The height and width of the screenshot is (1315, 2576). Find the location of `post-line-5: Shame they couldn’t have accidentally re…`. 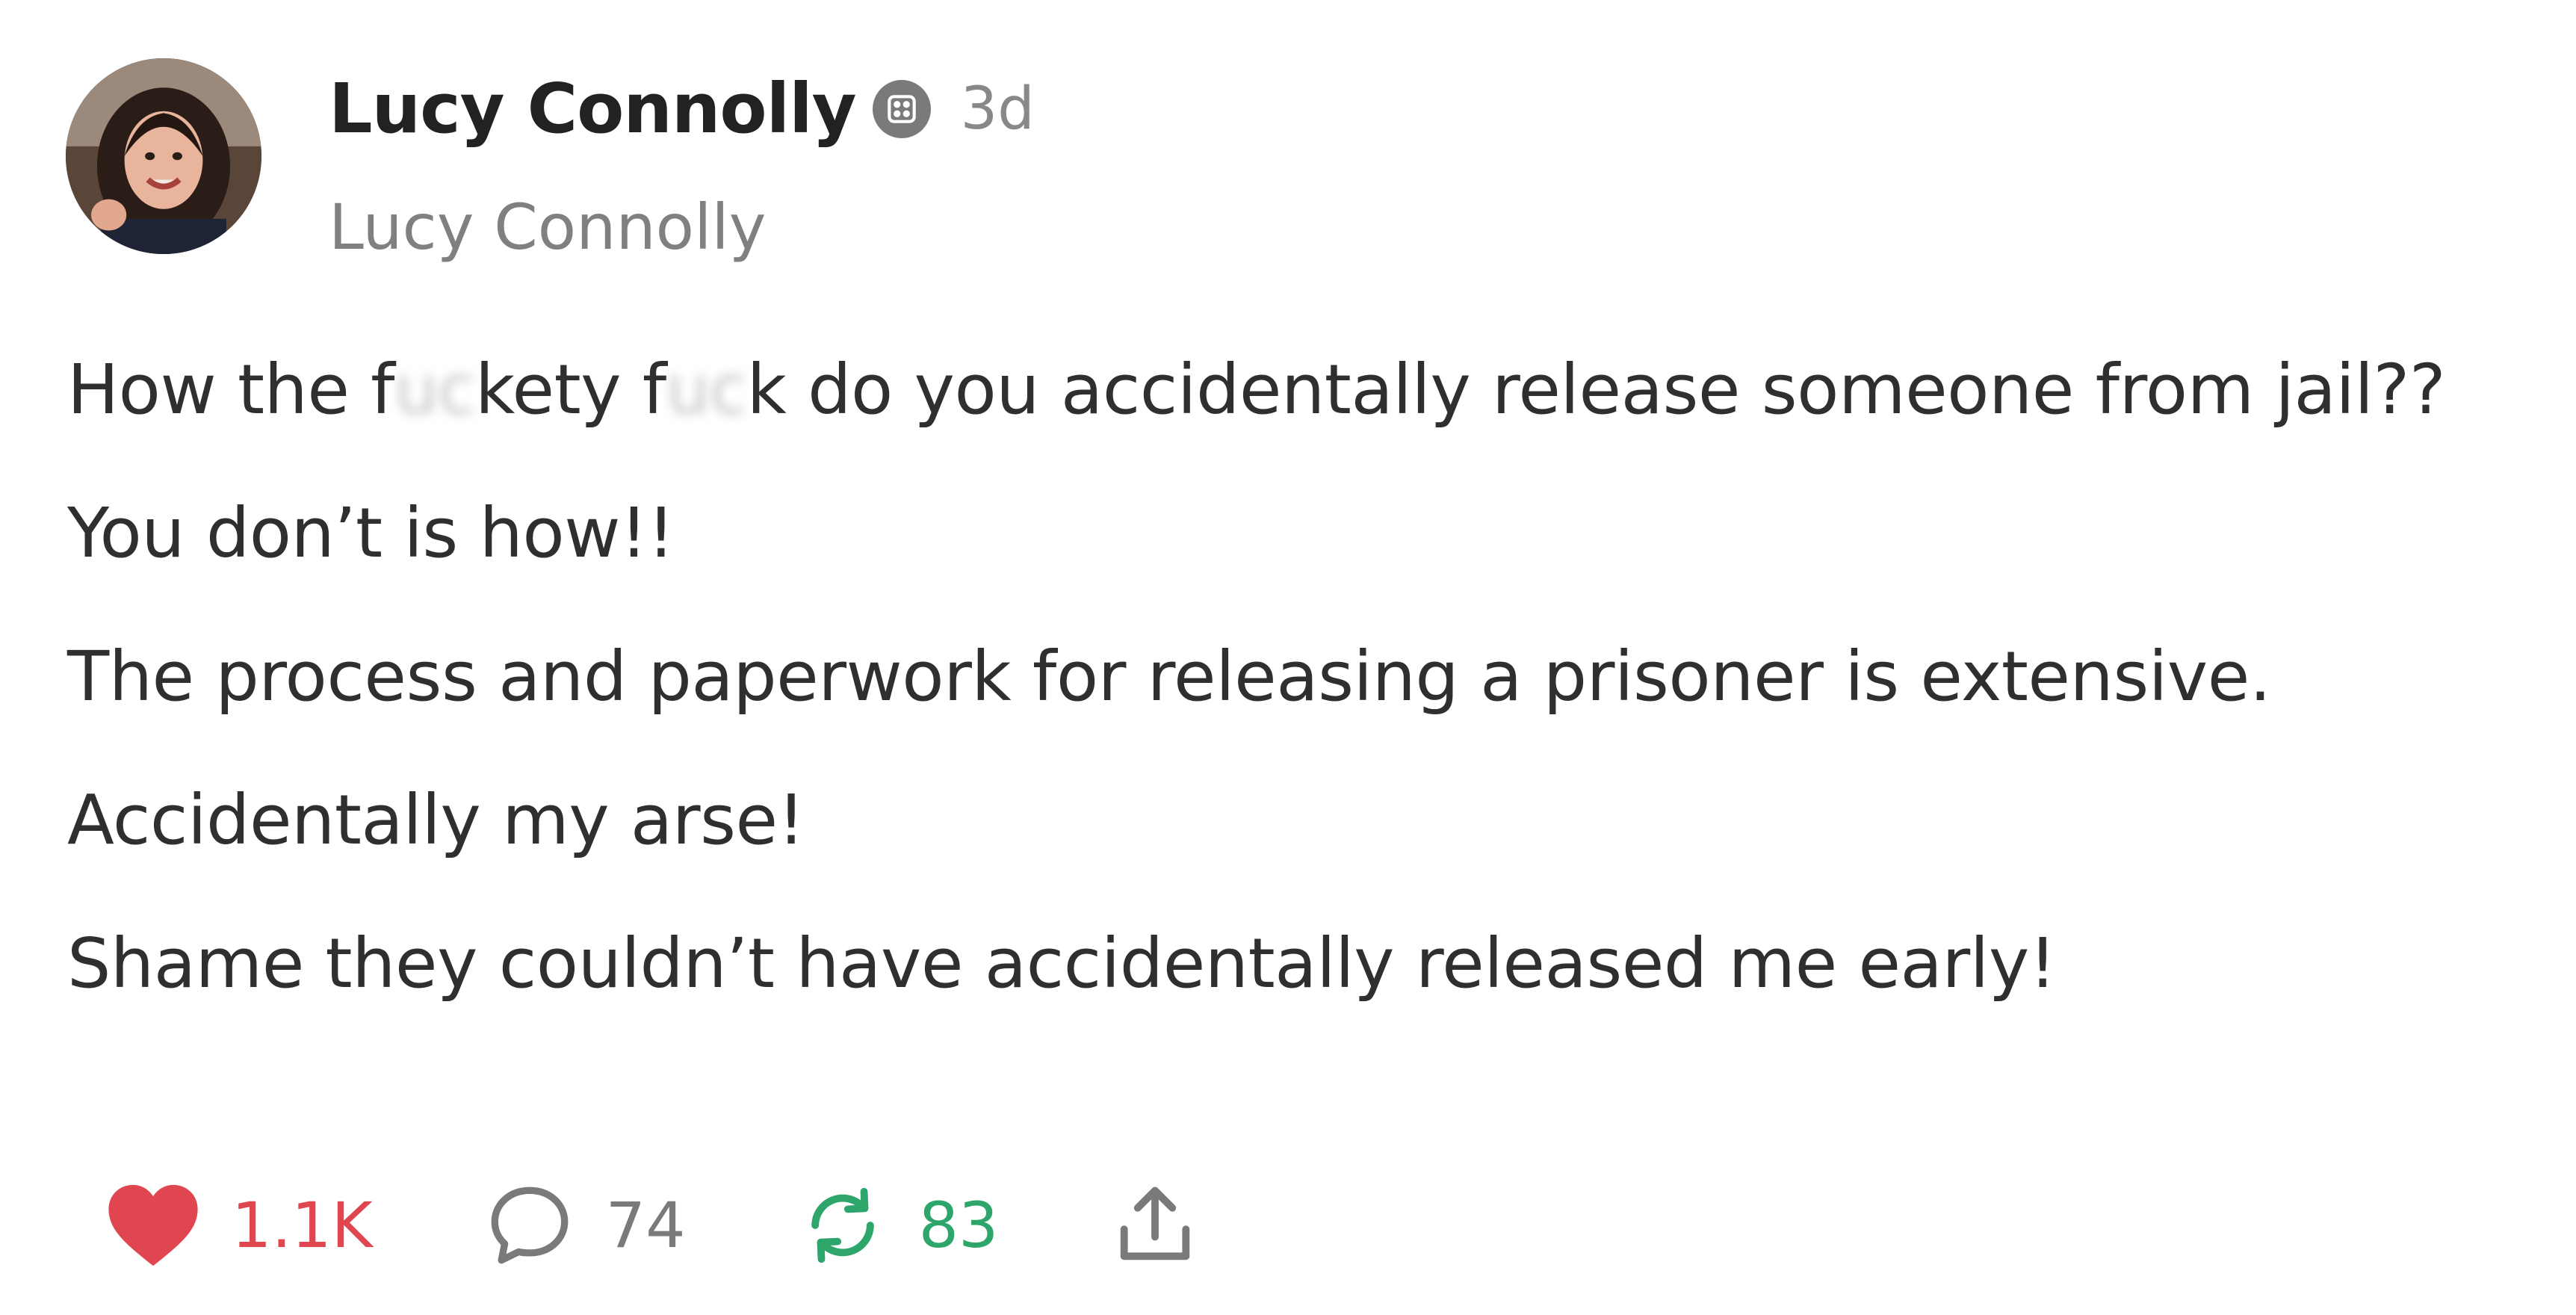

post-line-5: Shame they couldn’t have accidentally re… is located at coordinates (1062, 963).